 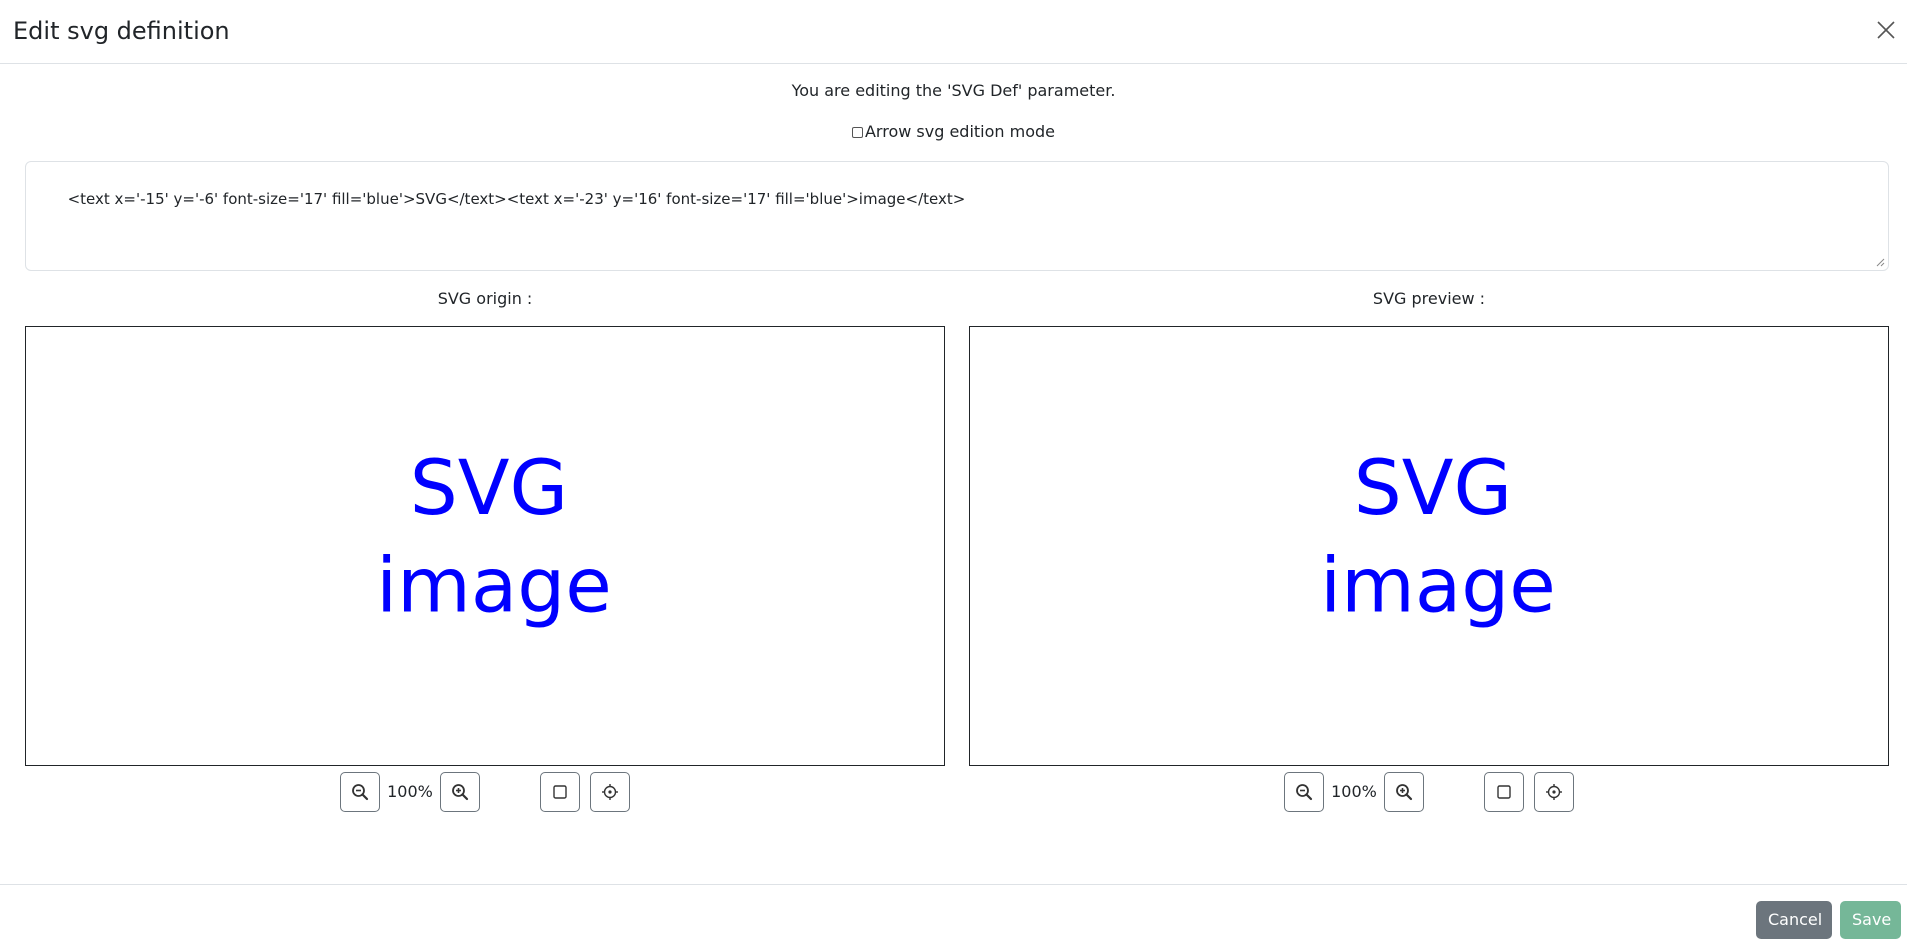 What do you see at coordinates (953, 90) in the screenshot?
I see `editing-info-text: You are editing the 'SVG Def' parameter.` at bounding box center [953, 90].